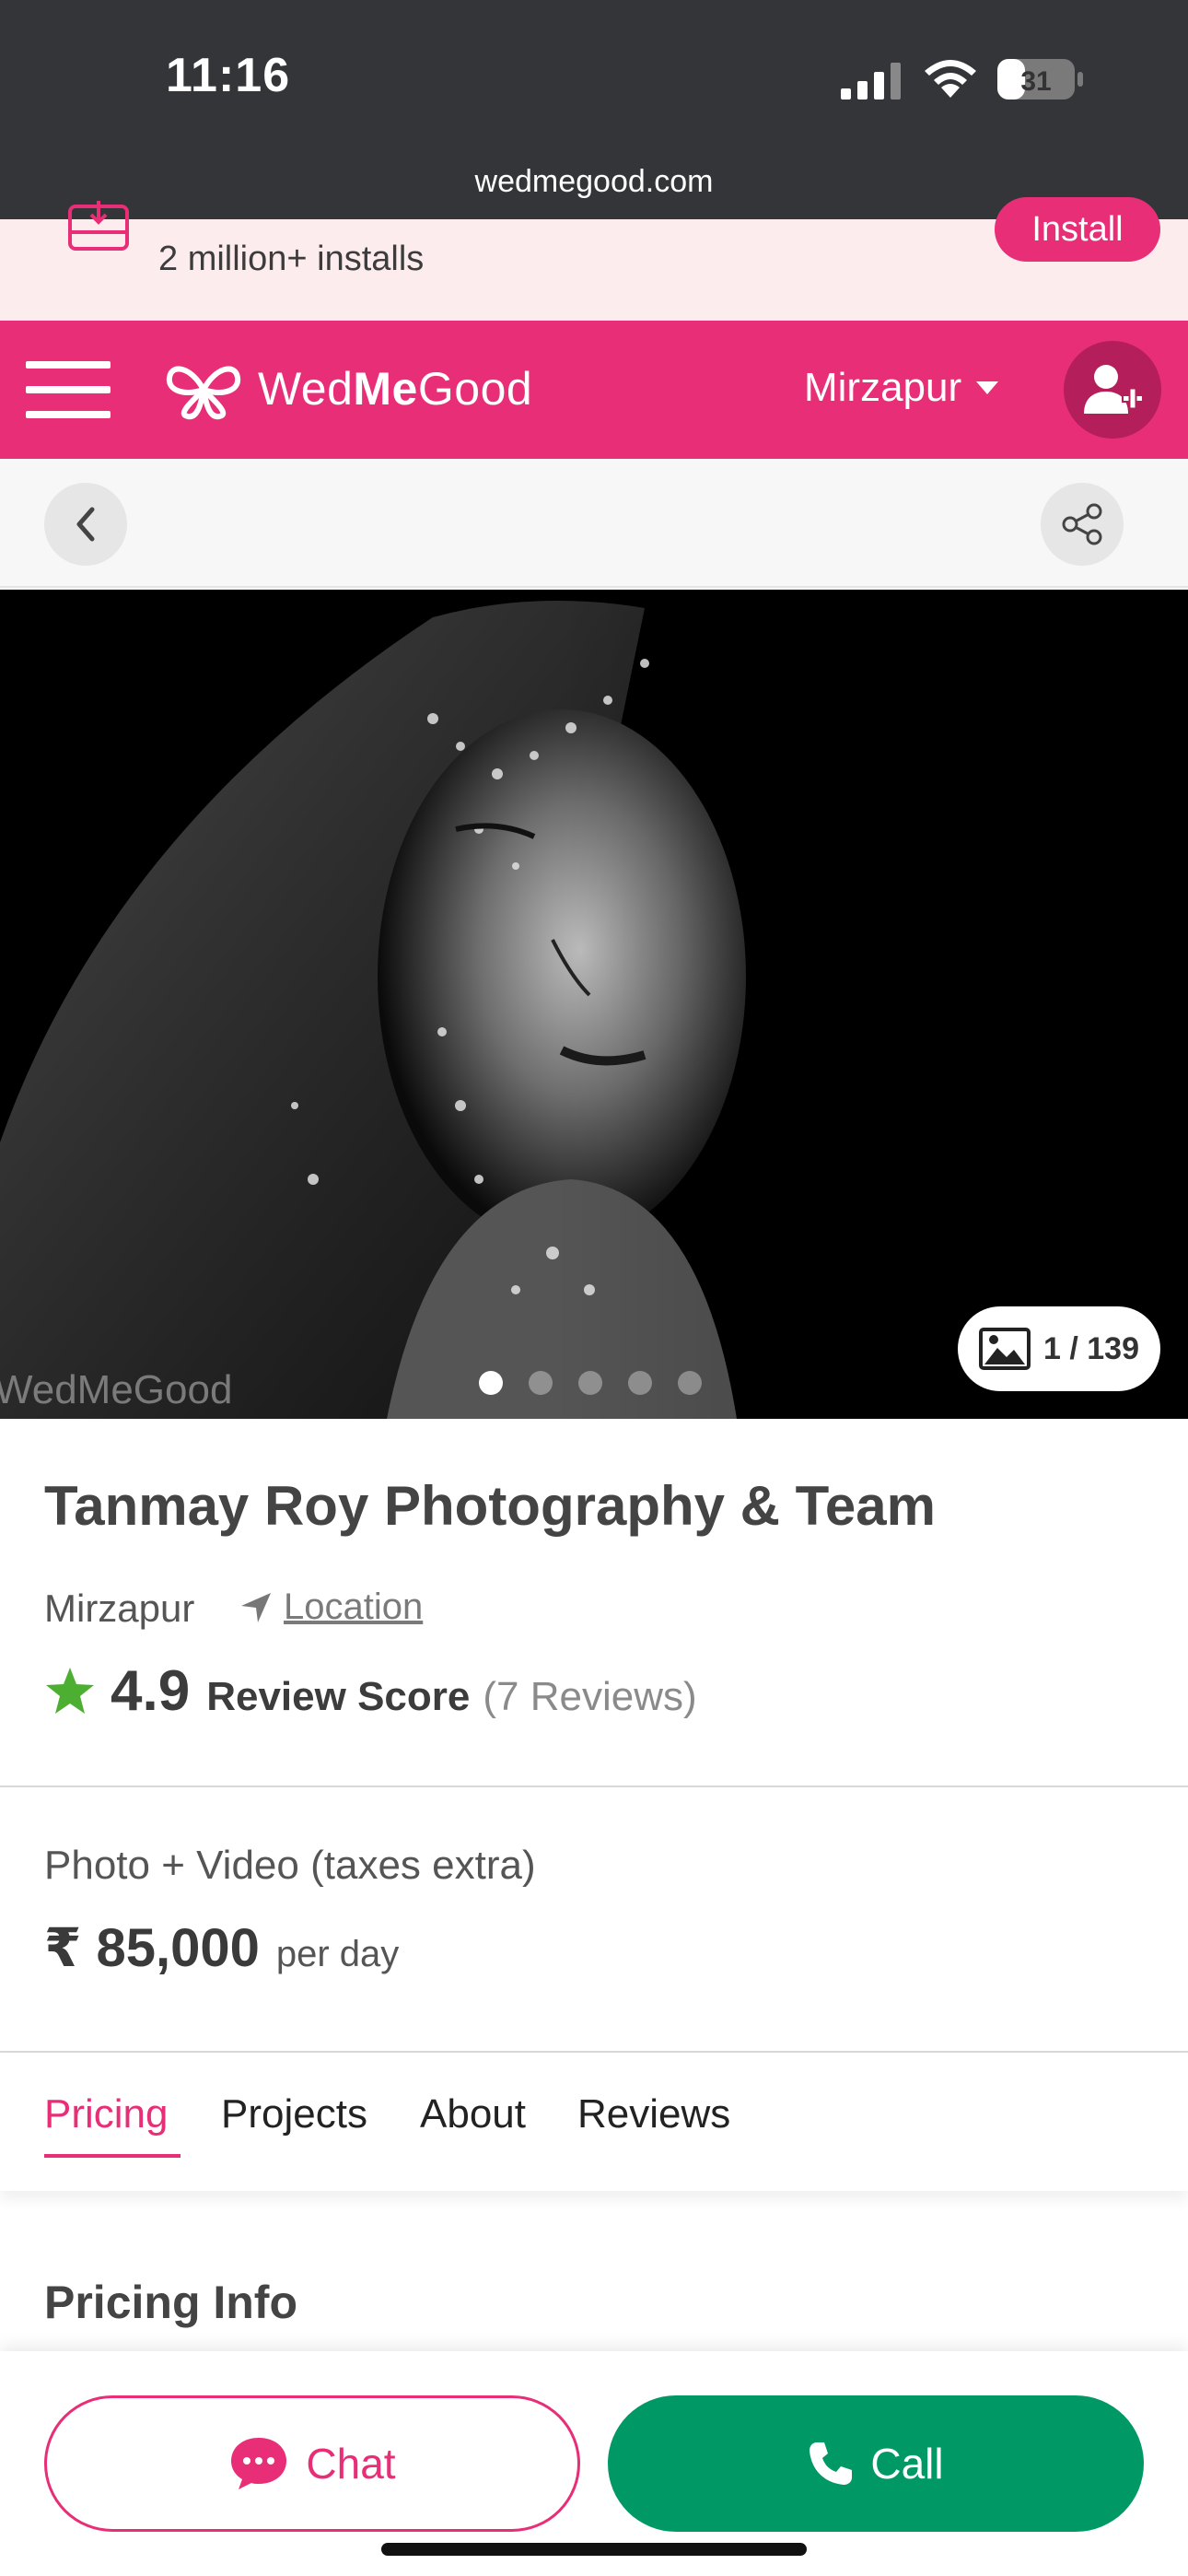 The height and width of the screenshot is (2576, 1188). I want to click on share-icon, so click(1082, 524).